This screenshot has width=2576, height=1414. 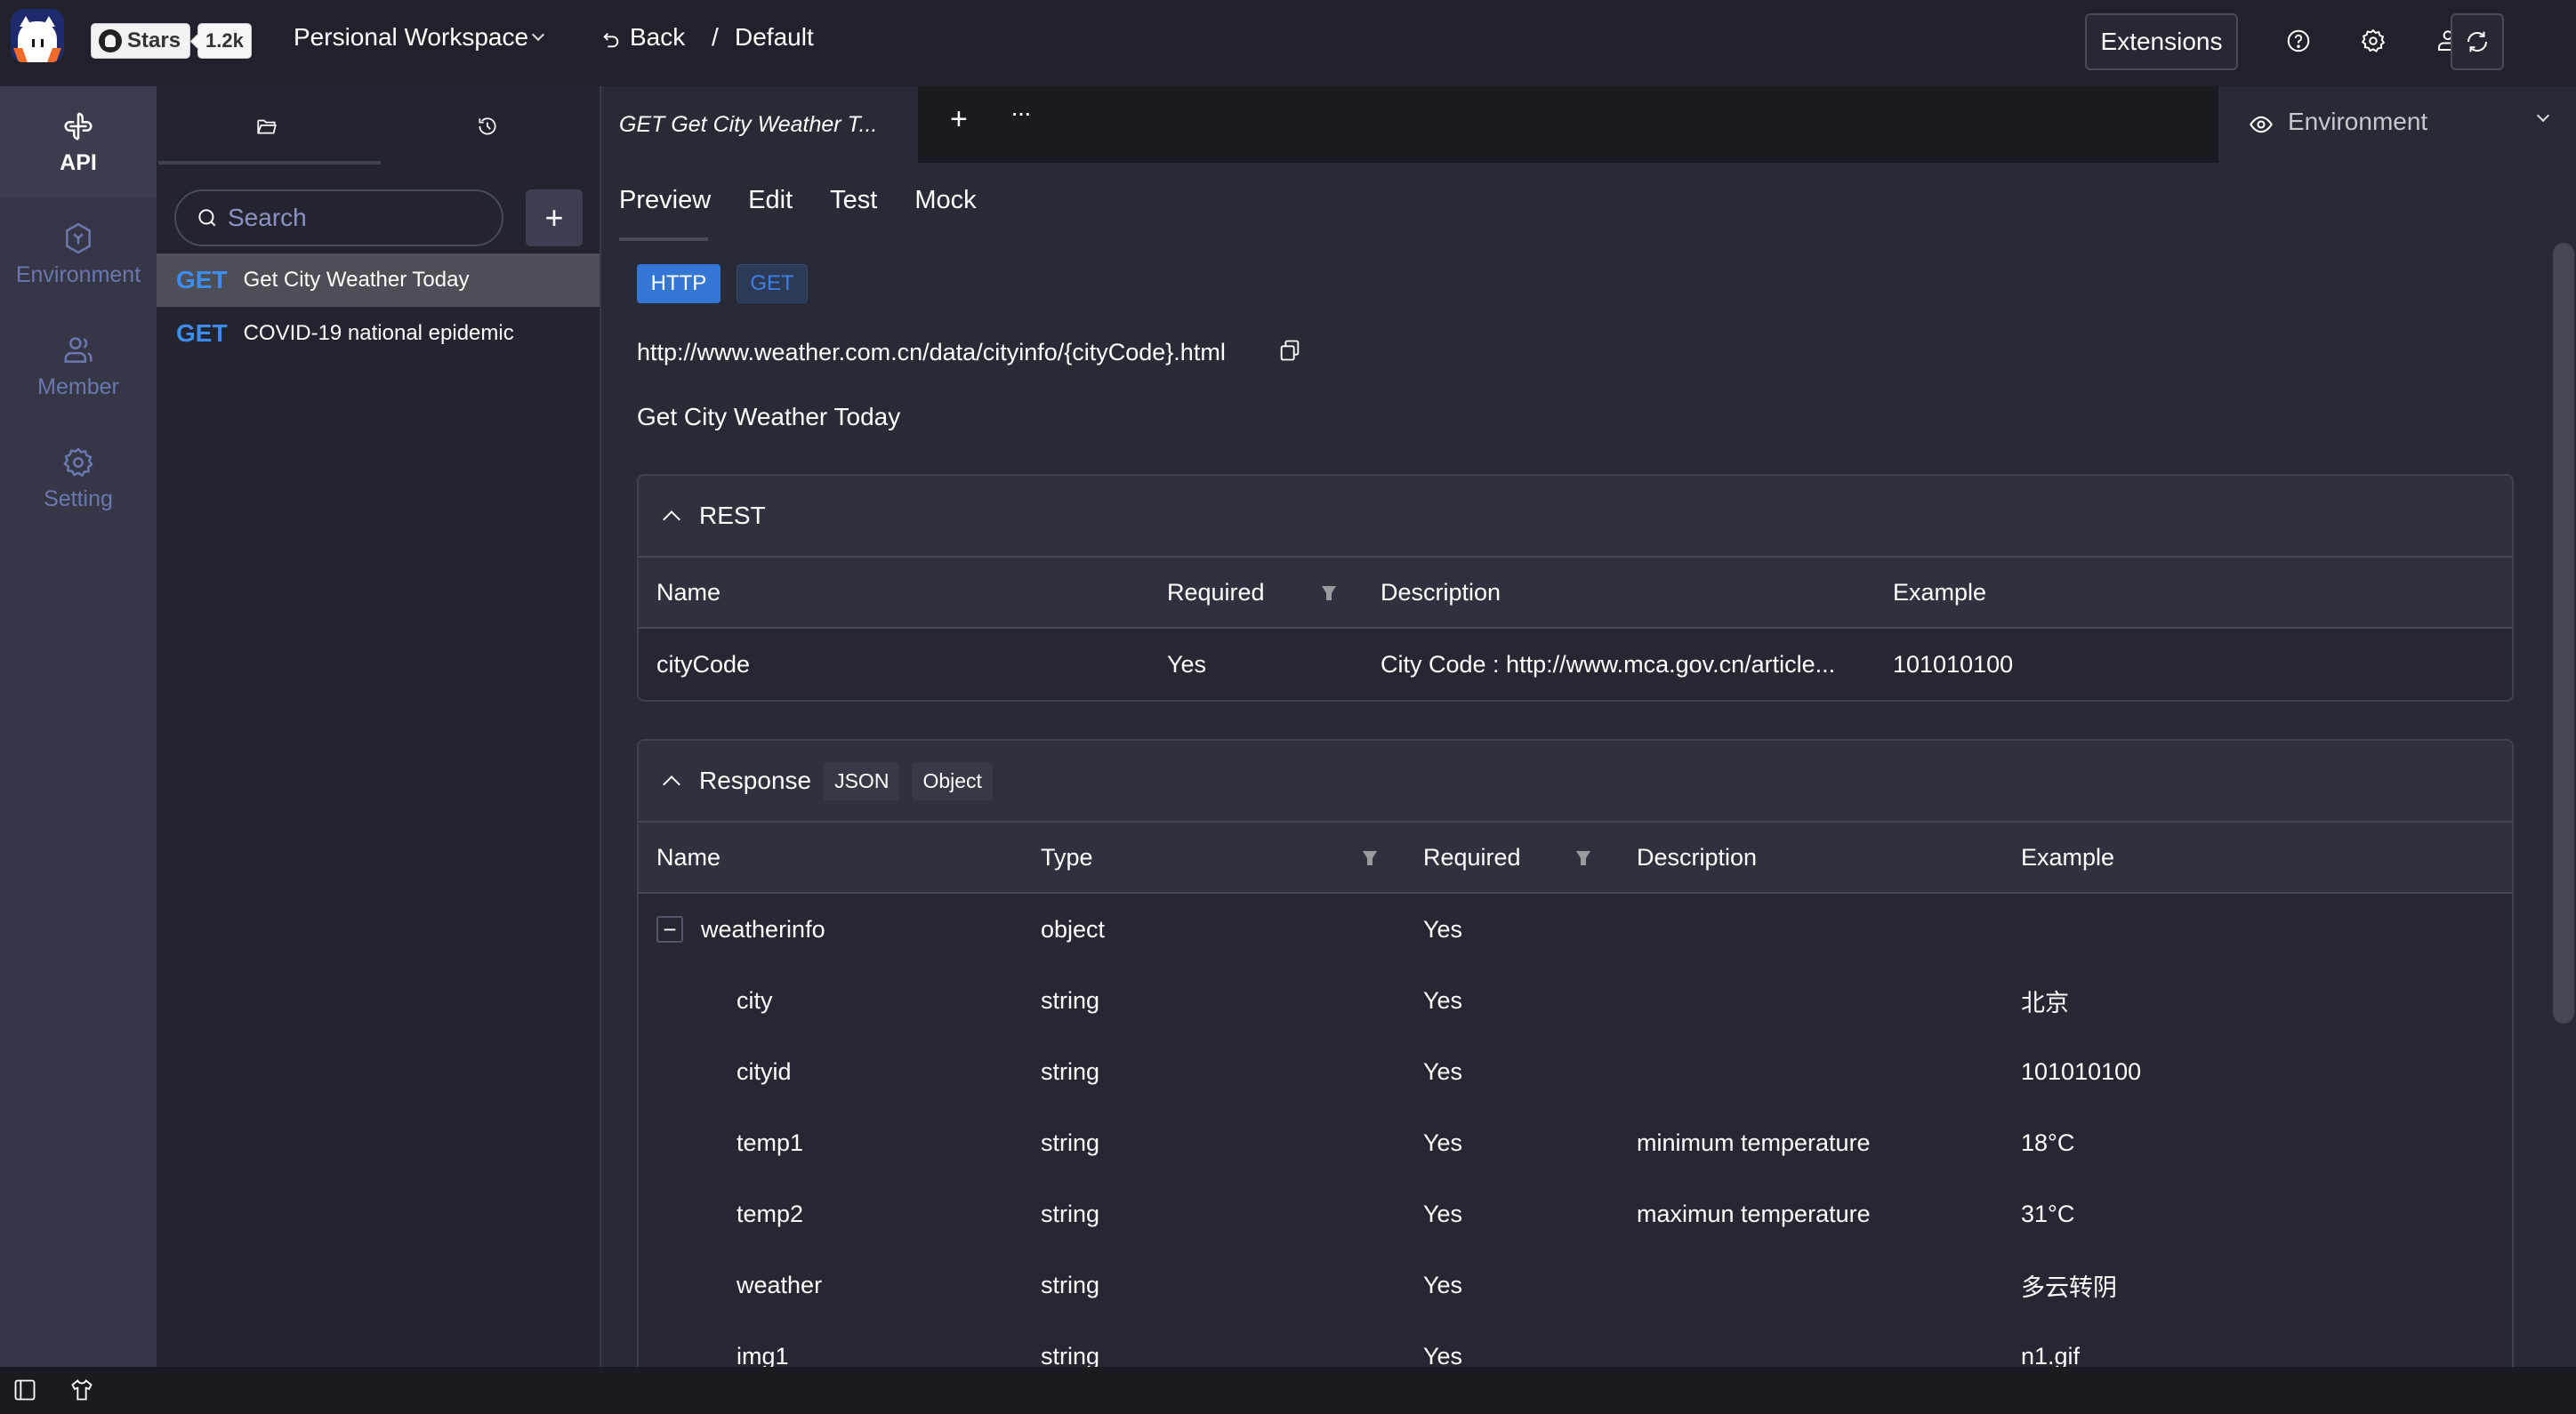 What do you see at coordinates (665, 200) in the screenshot?
I see `tab-preview: Preview` at bounding box center [665, 200].